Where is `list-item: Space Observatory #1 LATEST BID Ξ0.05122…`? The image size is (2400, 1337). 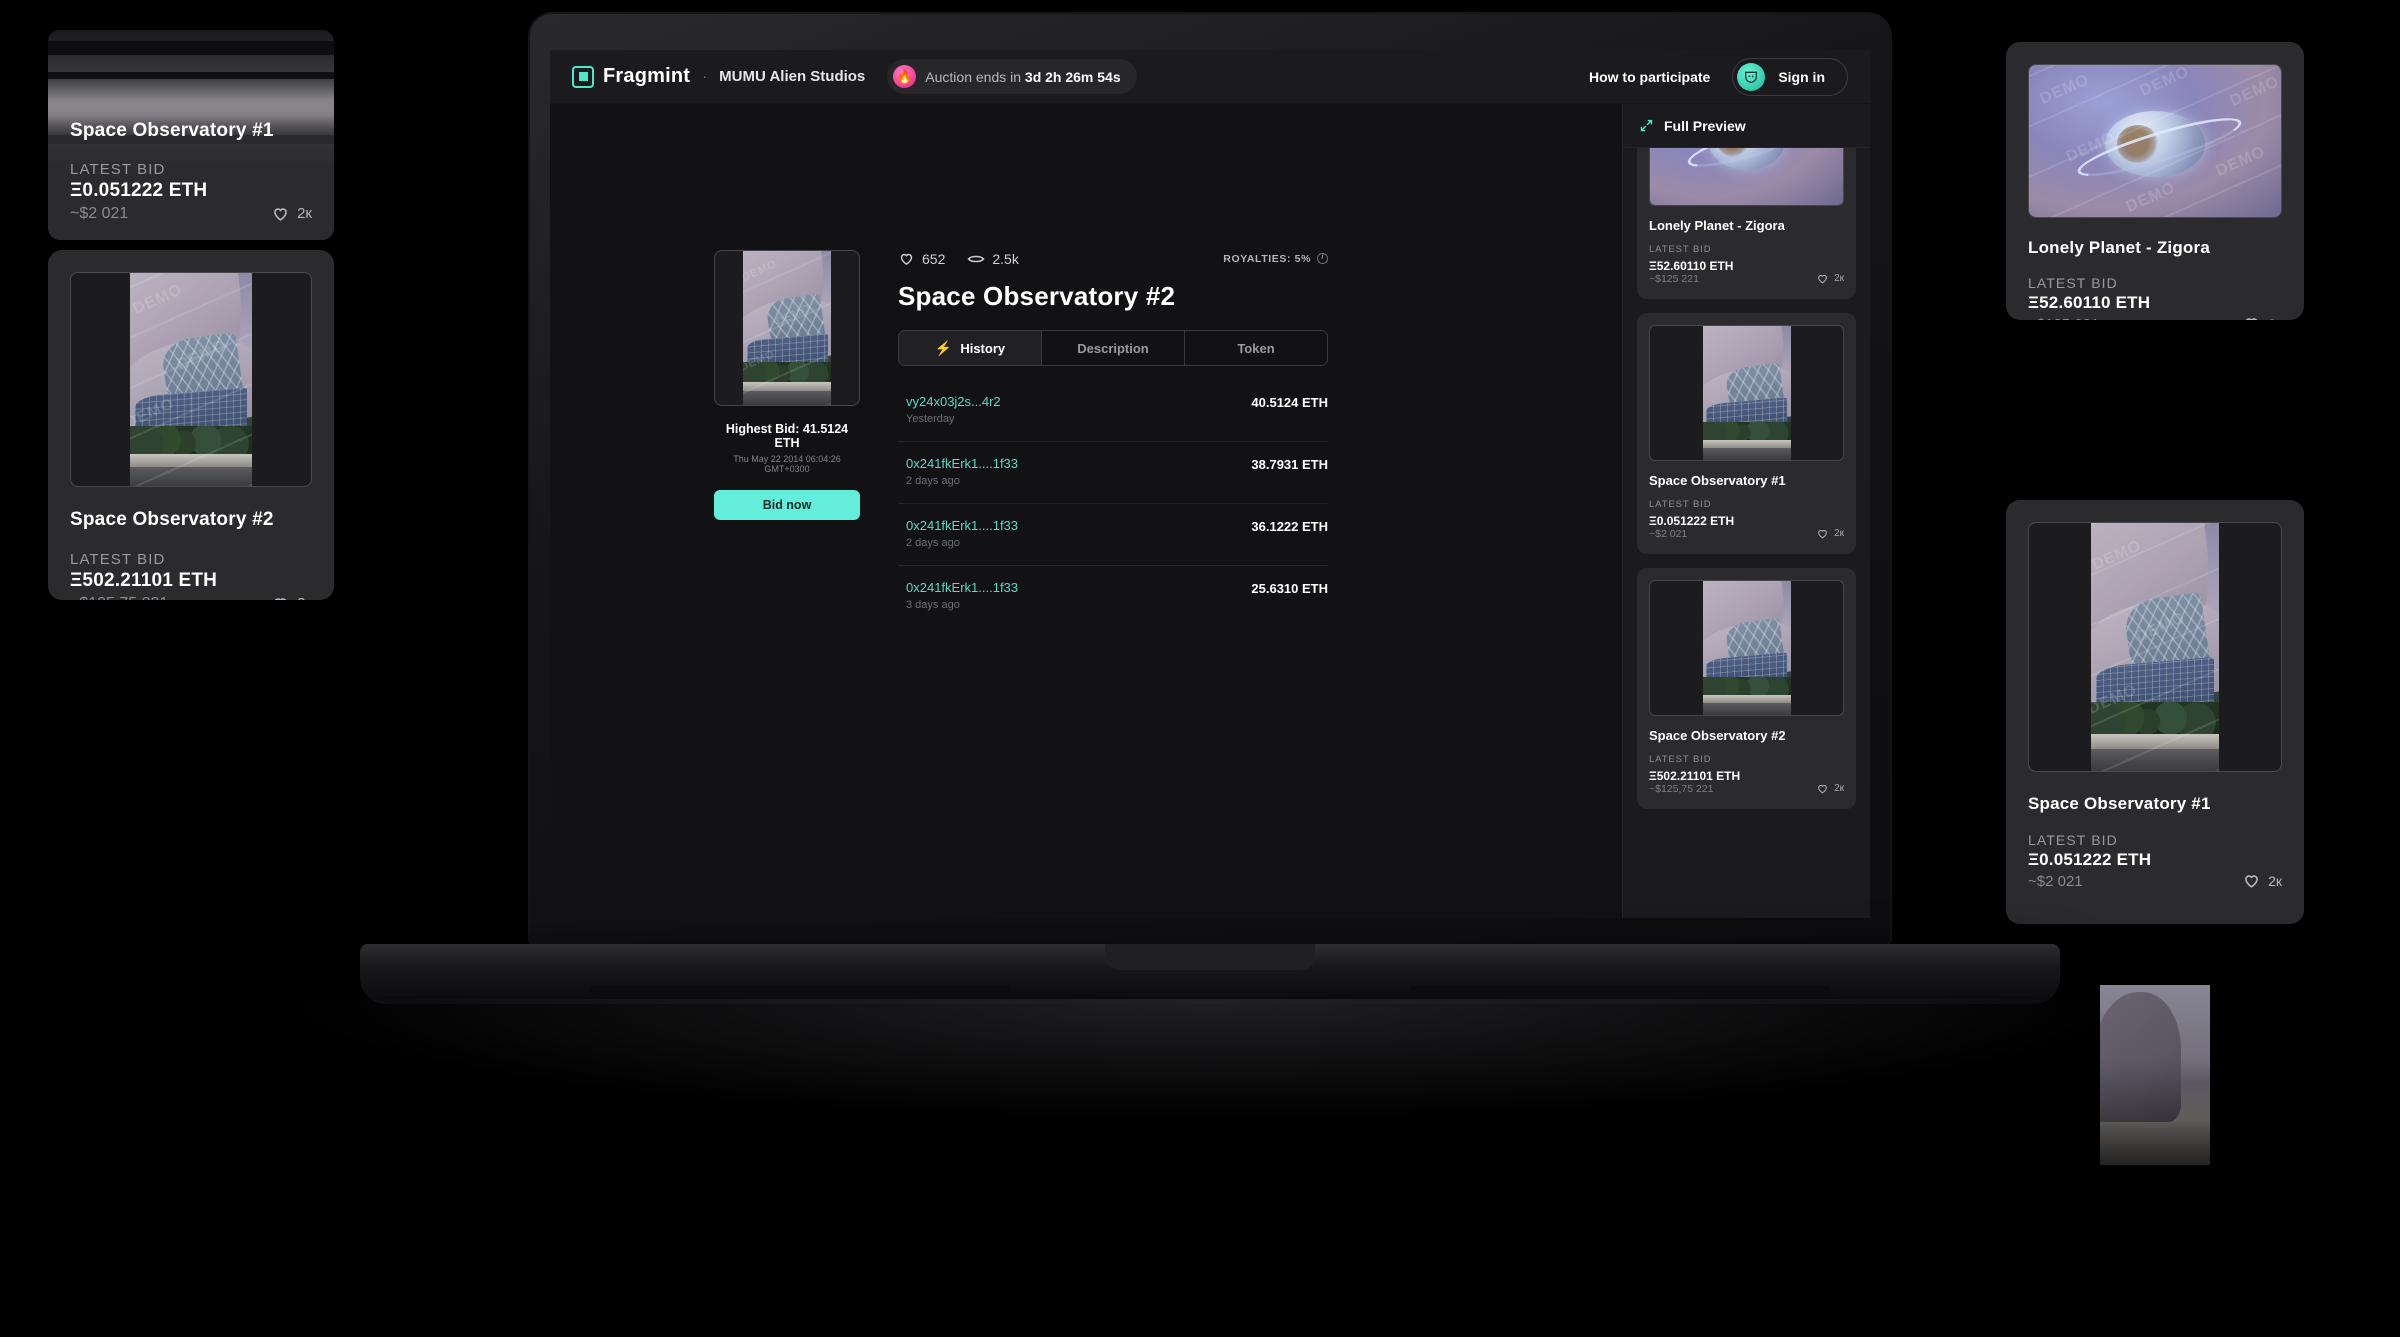 list-item: Space Observatory #1 LATEST BID Ξ0.05122… is located at coordinates (1746, 433).